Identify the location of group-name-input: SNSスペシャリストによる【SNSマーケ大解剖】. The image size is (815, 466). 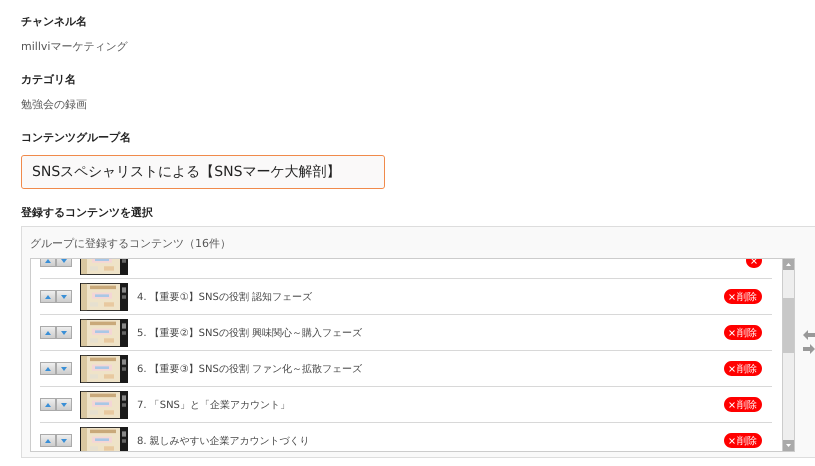
(203, 172).